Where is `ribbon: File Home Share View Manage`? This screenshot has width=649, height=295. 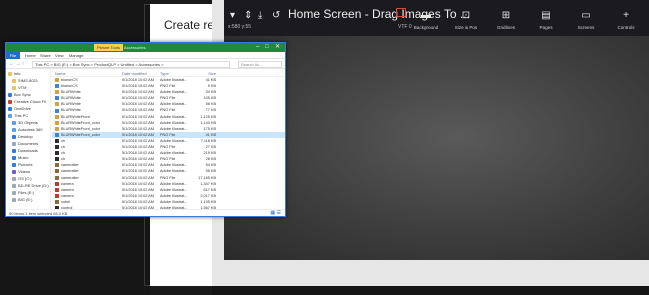 ribbon: File Home Share View Manage is located at coordinates (145, 55).